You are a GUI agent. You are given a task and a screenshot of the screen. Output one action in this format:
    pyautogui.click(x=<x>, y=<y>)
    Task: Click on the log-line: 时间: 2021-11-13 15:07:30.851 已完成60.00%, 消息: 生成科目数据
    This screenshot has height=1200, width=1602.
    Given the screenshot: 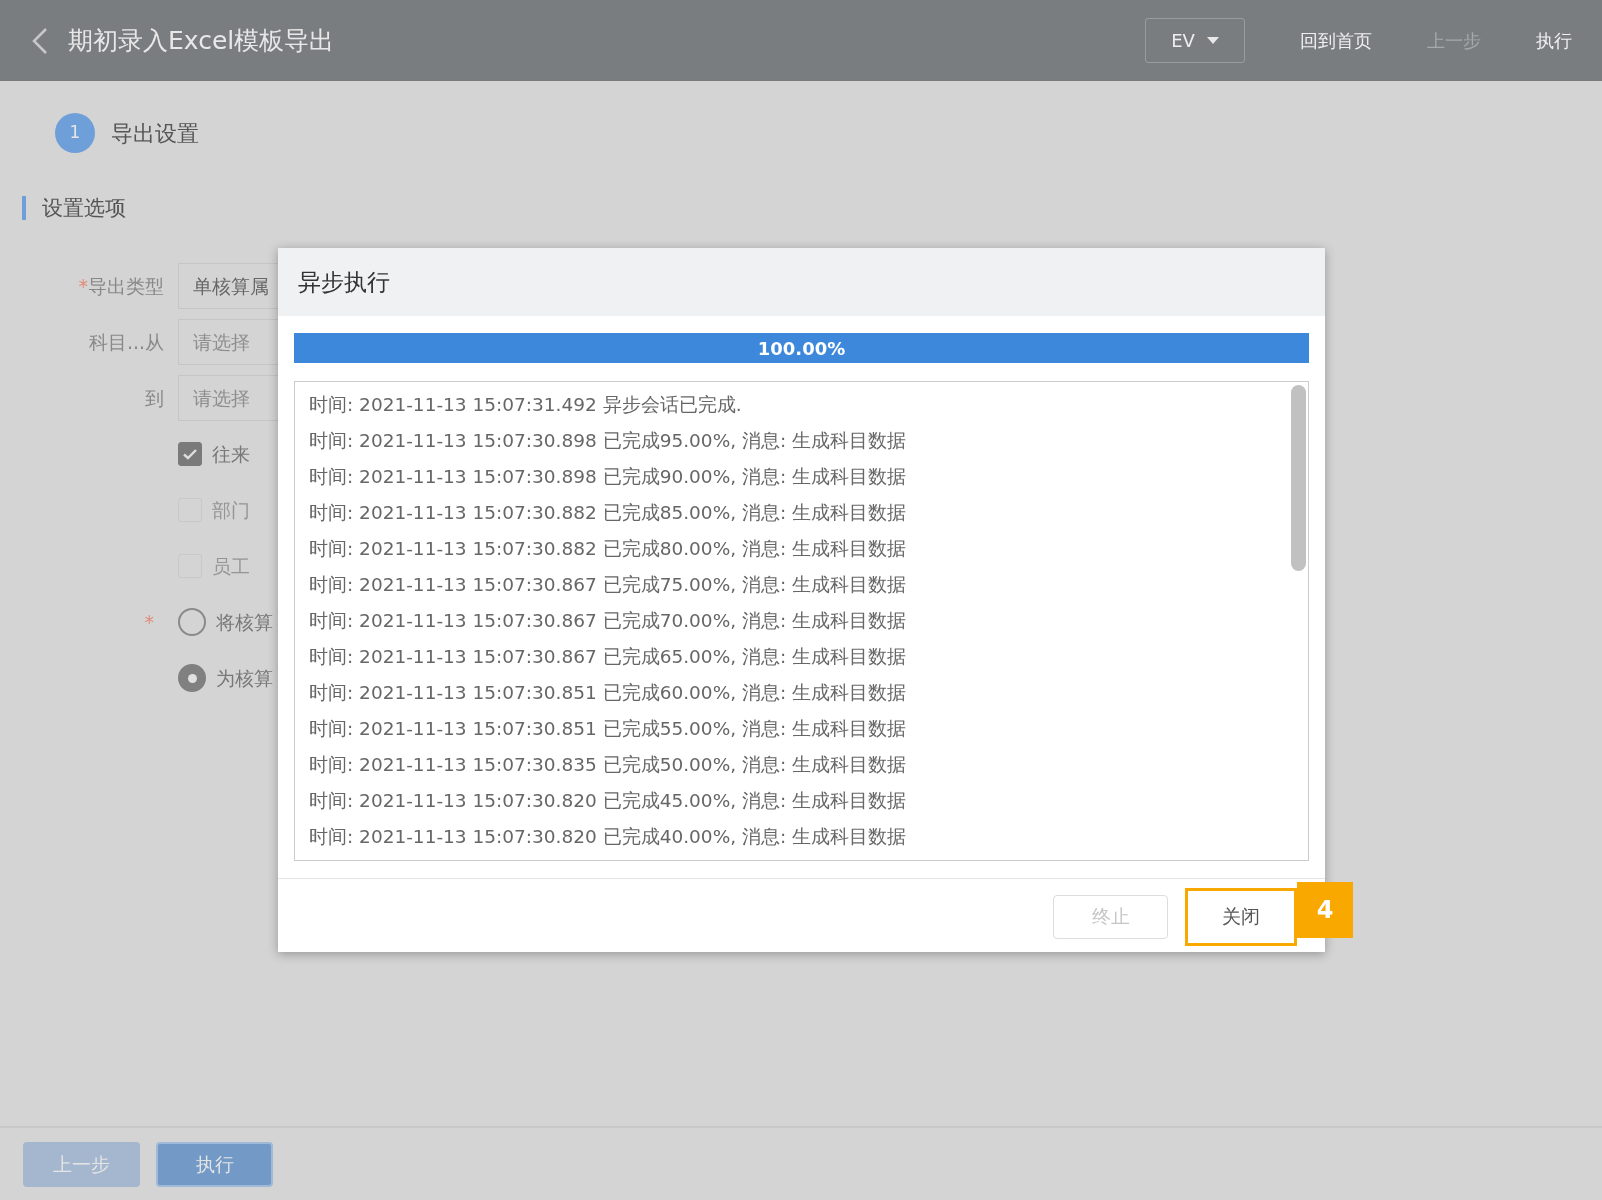 What is the action you would take?
    pyautogui.click(x=608, y=693)
    